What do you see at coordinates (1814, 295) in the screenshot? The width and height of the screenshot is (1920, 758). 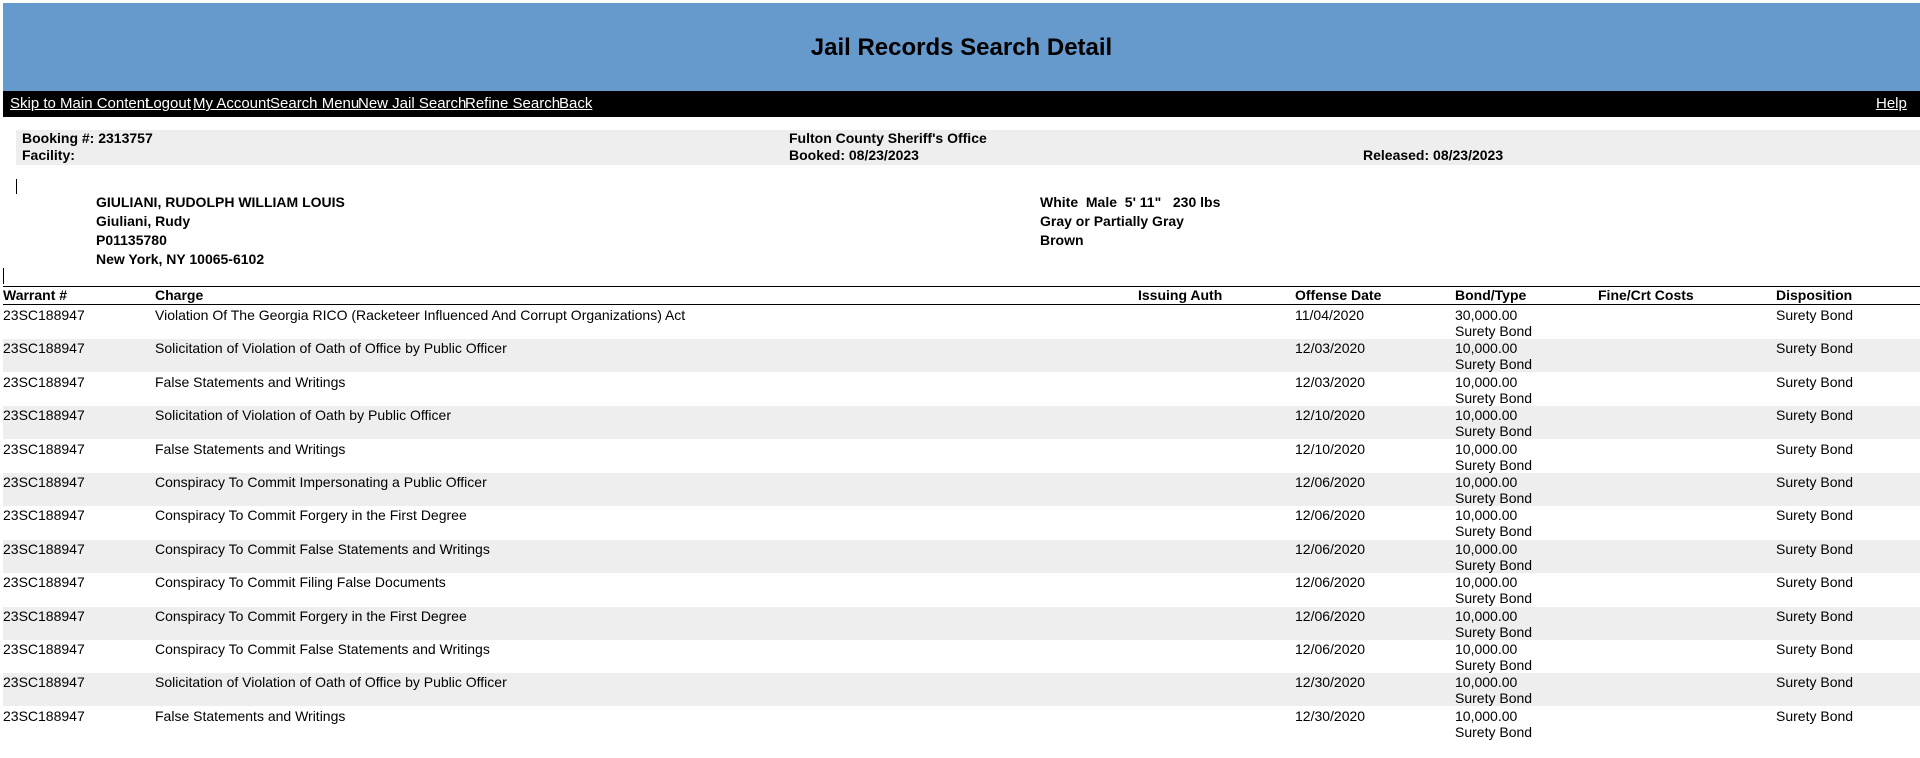 I see `col-disposition: Disposition` at bounding box center [1814, 295].